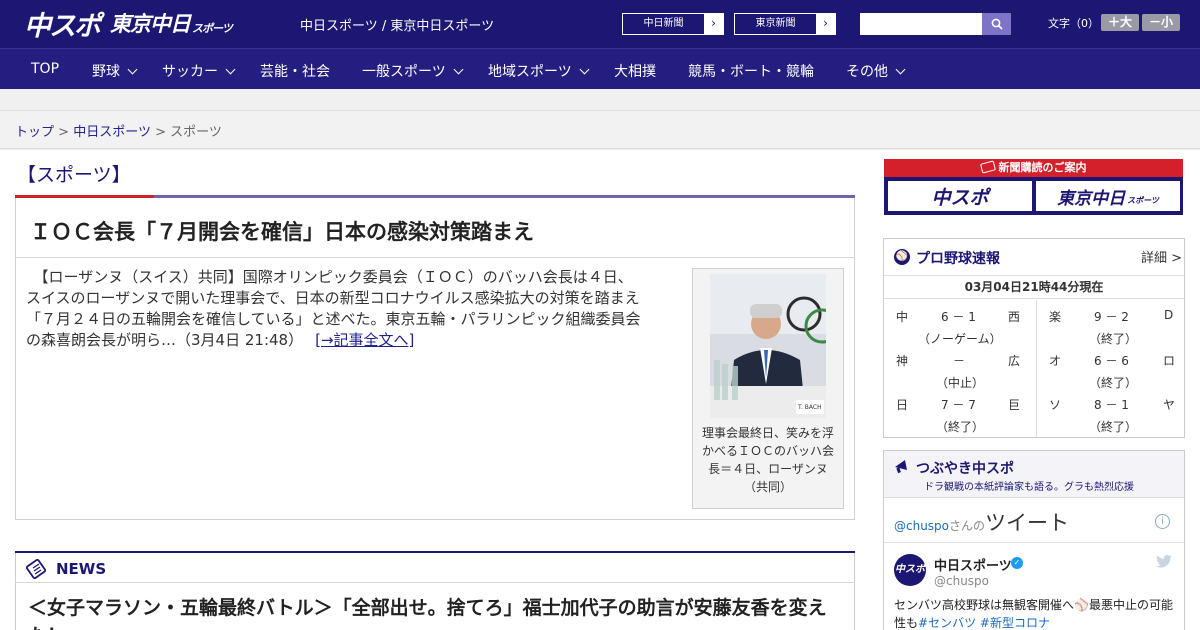  Describe the element at coordinates (960, 196) in the screenshot. I see `subscription-chuspo-button: 中スポ` at that location.